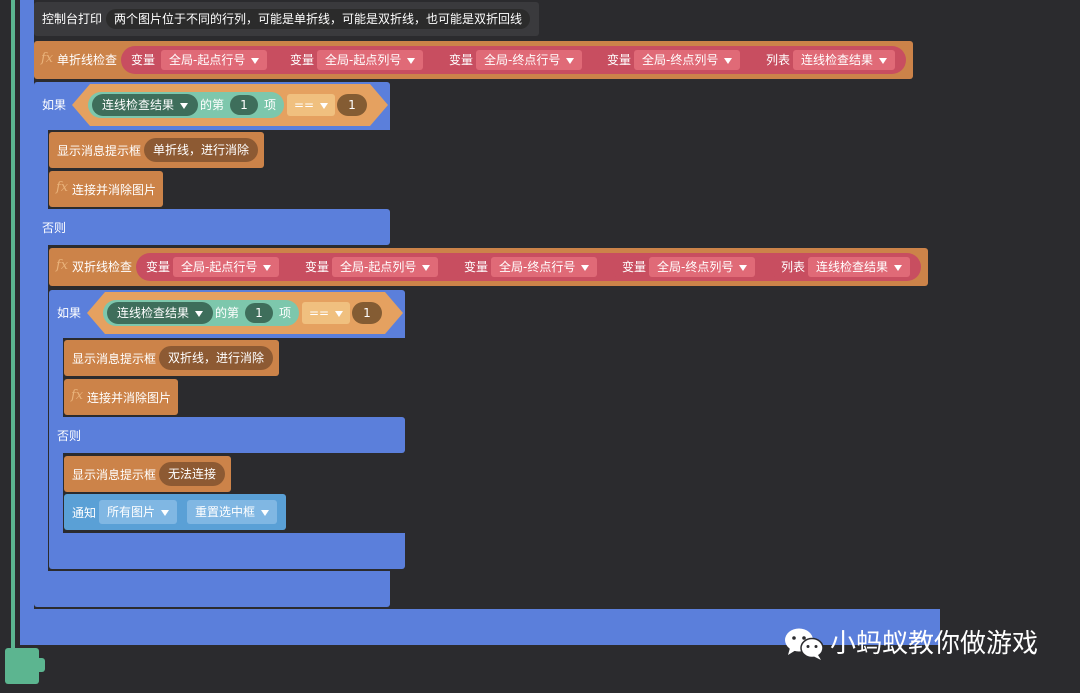 This screenshot has height=693, width=1080. I want to click on toast-message: 单折线，进行消除, so click(201, 150).